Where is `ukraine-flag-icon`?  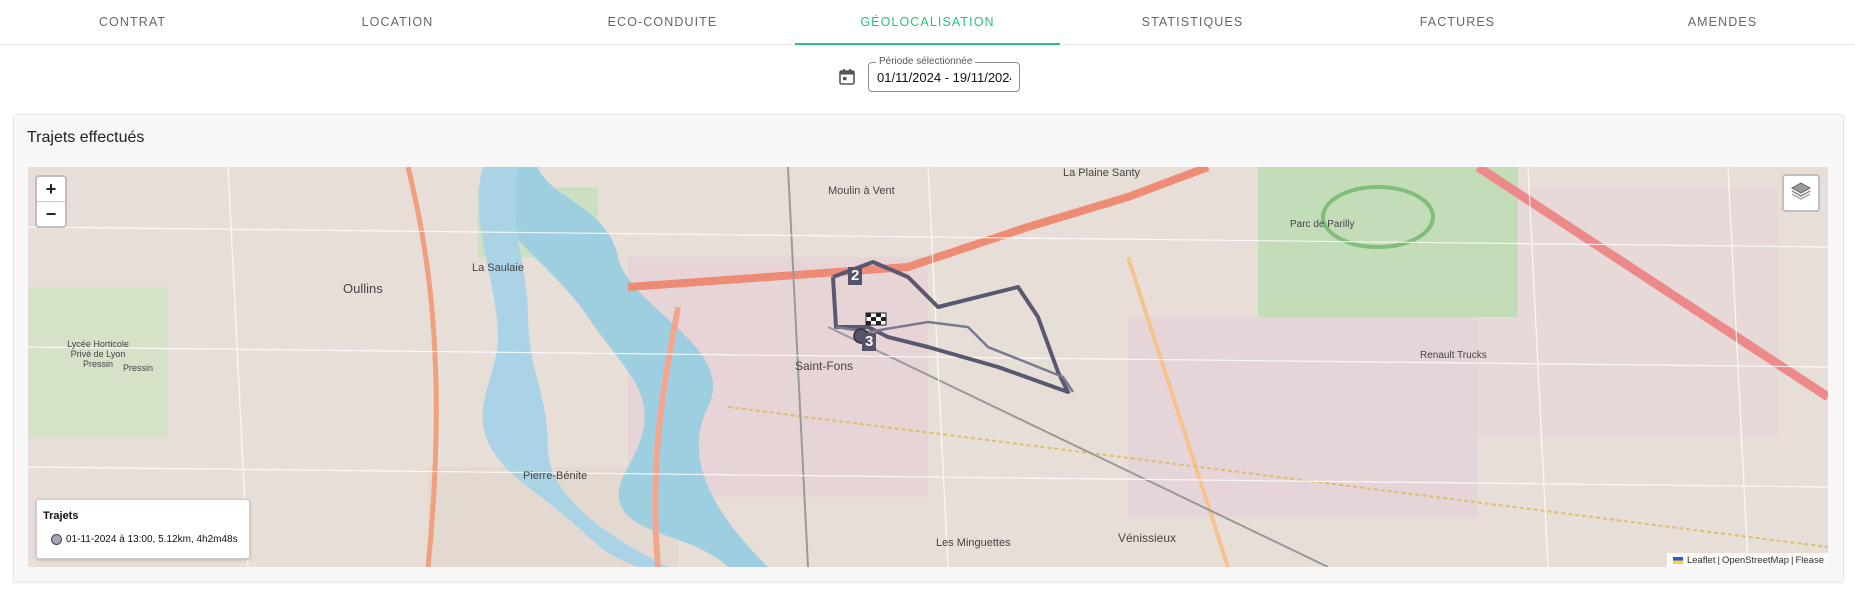 ukraine-flag-icon is located at coordinates (1677, 560).